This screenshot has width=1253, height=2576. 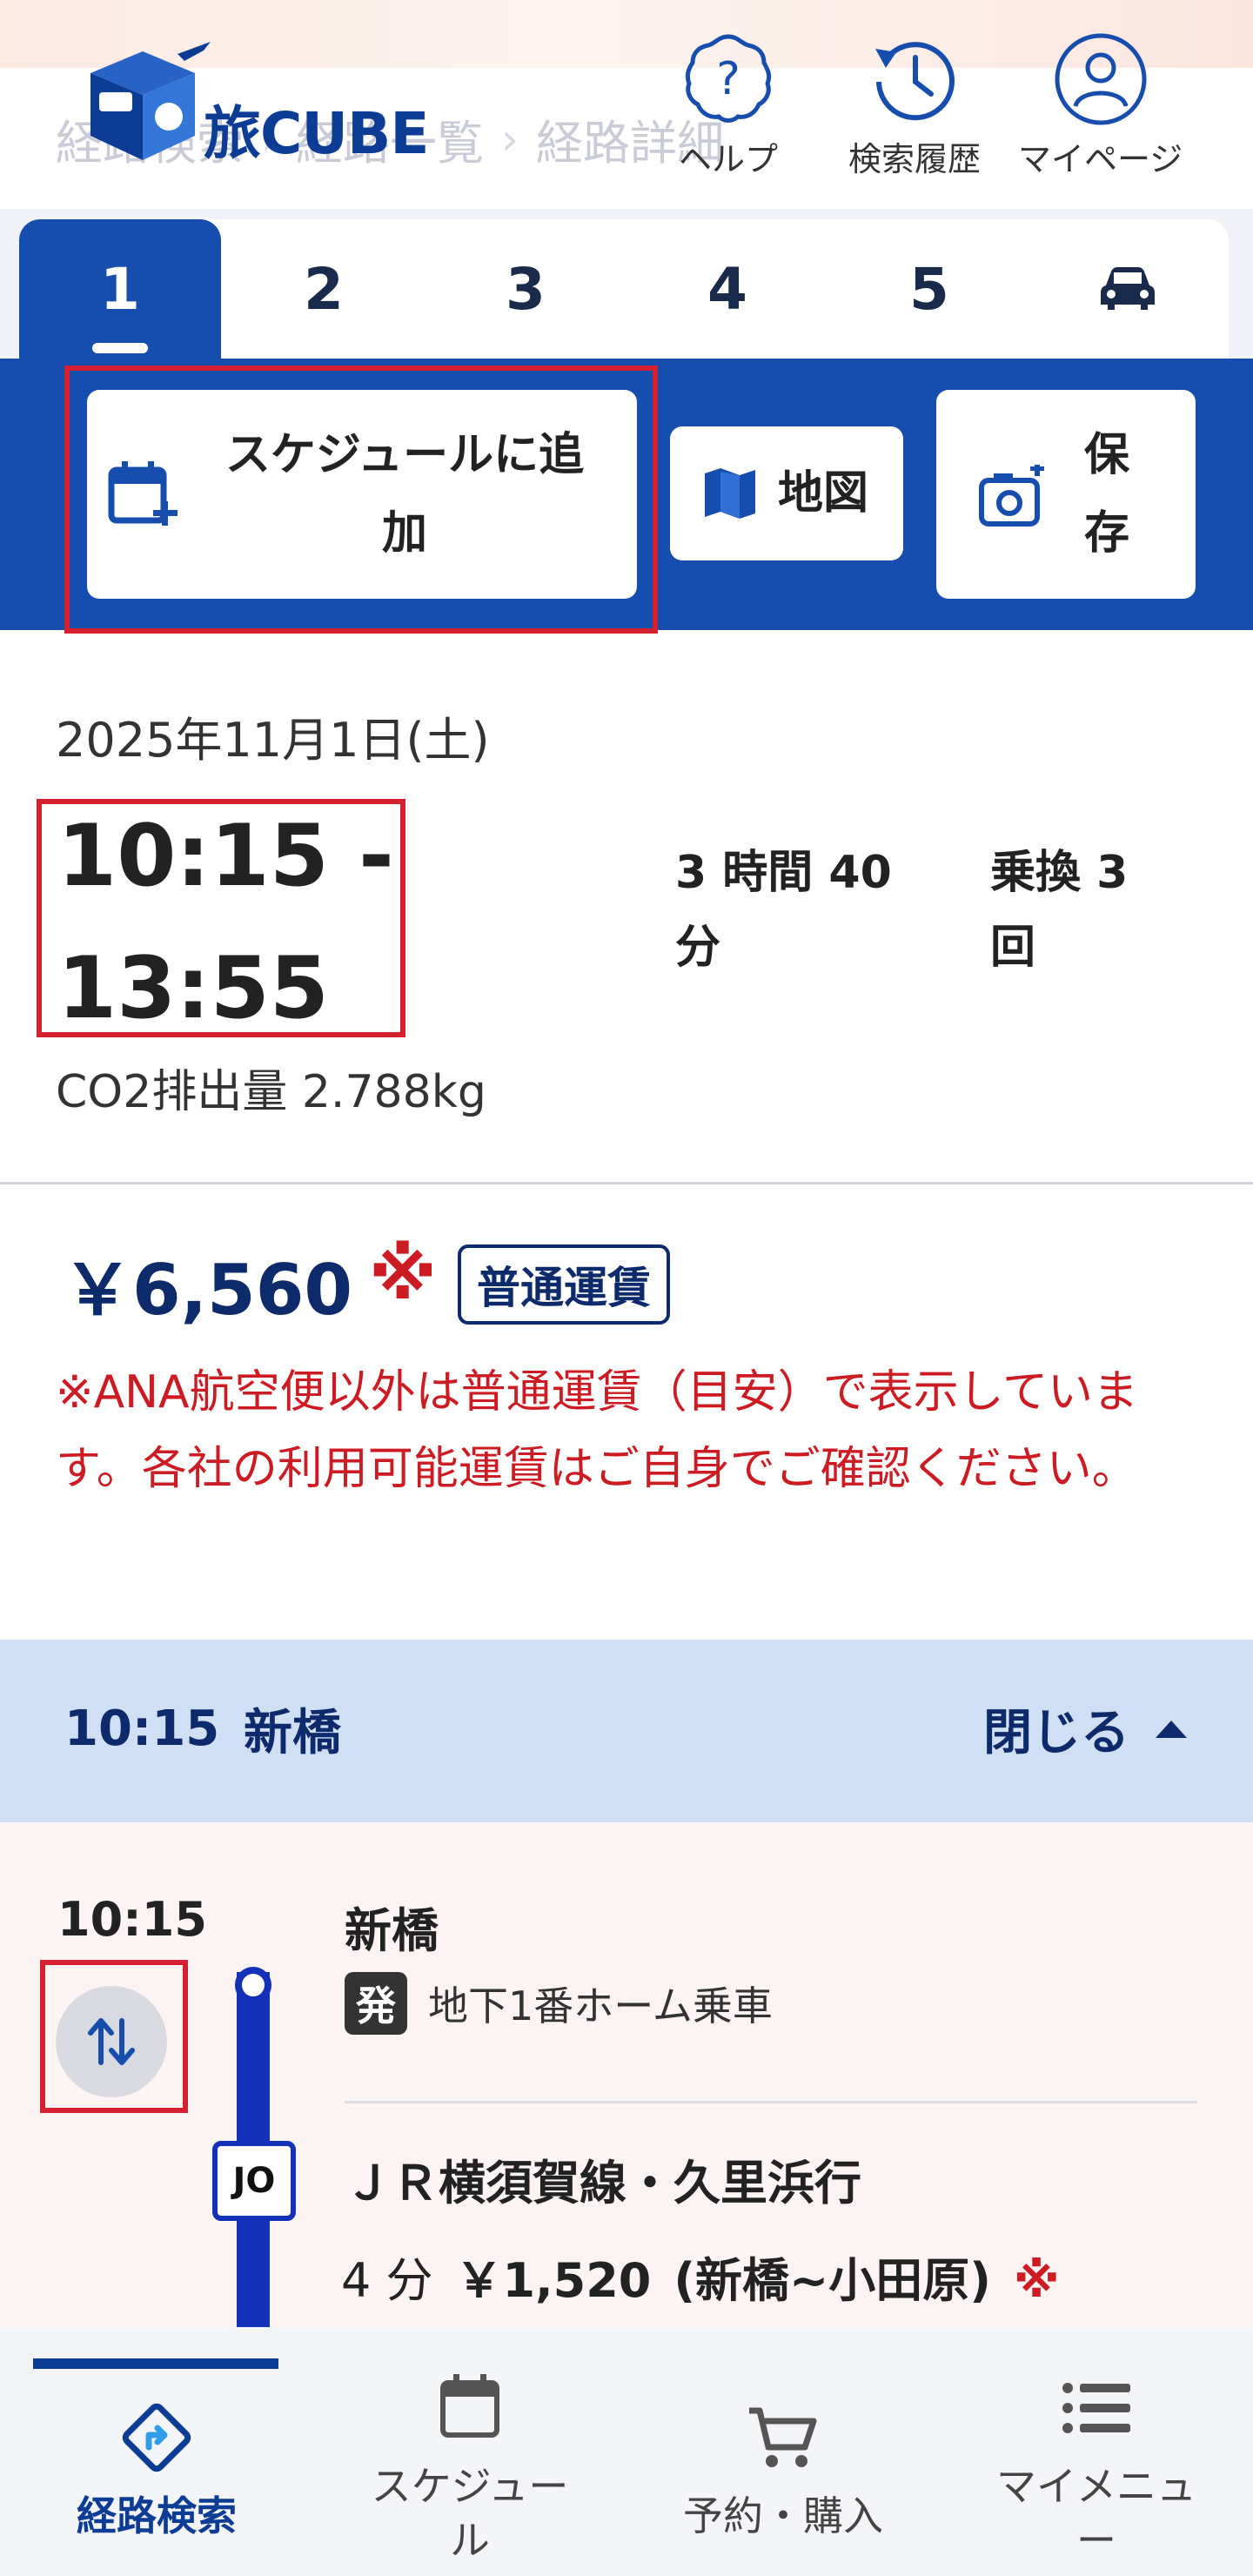 I want to click on segment-departure-time: 10:15, so click(x=132, y=1919).